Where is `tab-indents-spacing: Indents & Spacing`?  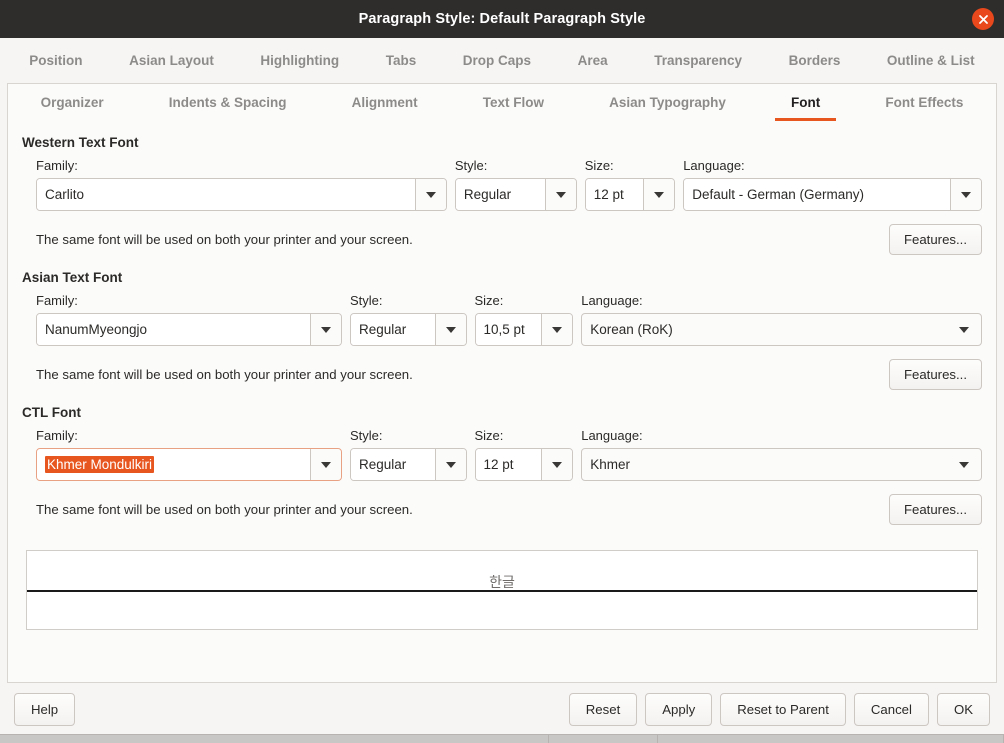
tab-indents-spacing: Indents & Spacing is located at coordinates (227, 102).